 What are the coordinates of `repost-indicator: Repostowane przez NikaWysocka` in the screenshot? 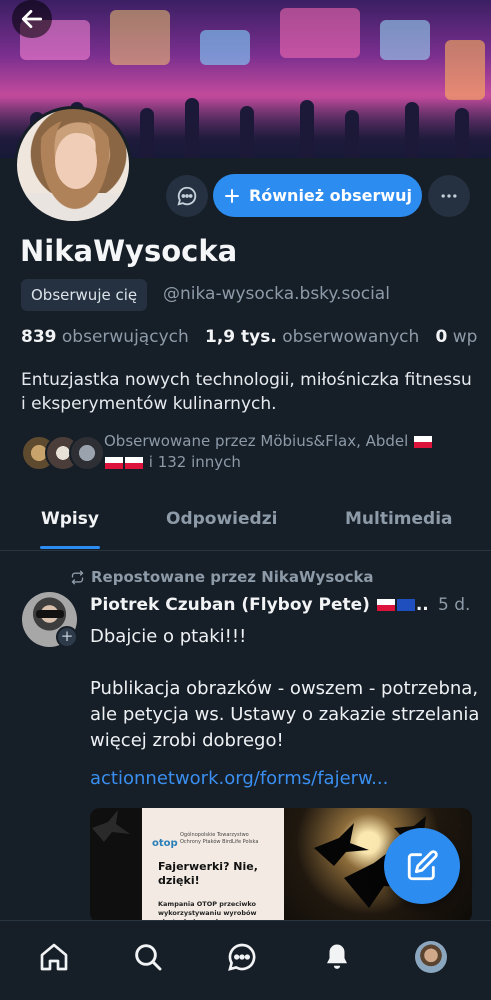 It's located at (222, 577).